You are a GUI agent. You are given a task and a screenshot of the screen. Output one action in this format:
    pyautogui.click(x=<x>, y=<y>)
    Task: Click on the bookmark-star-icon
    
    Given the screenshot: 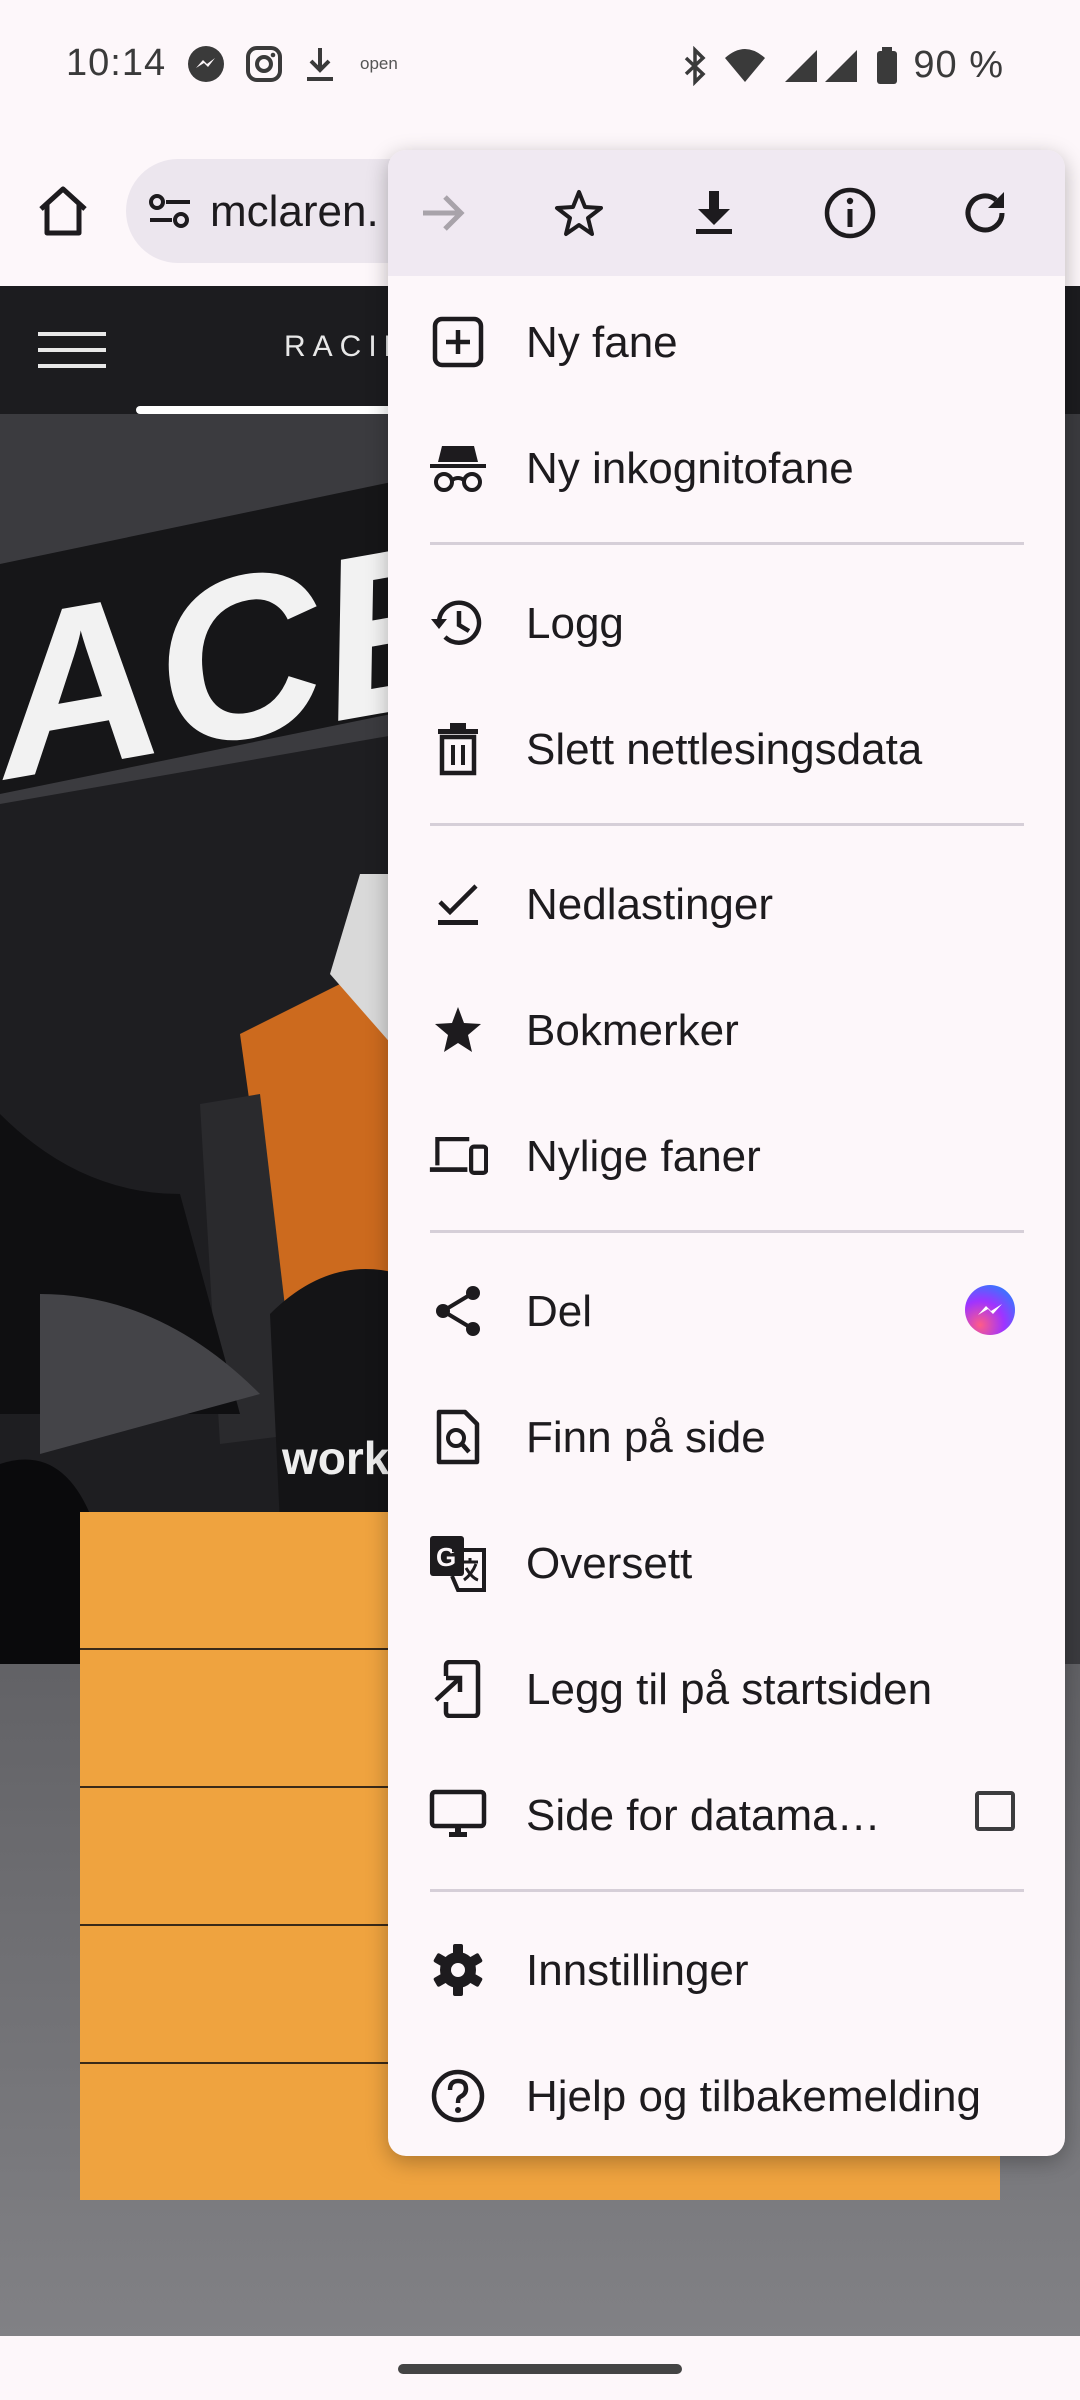 What is the action you would take?
    pyautogui.click(x=579, y=213)
    